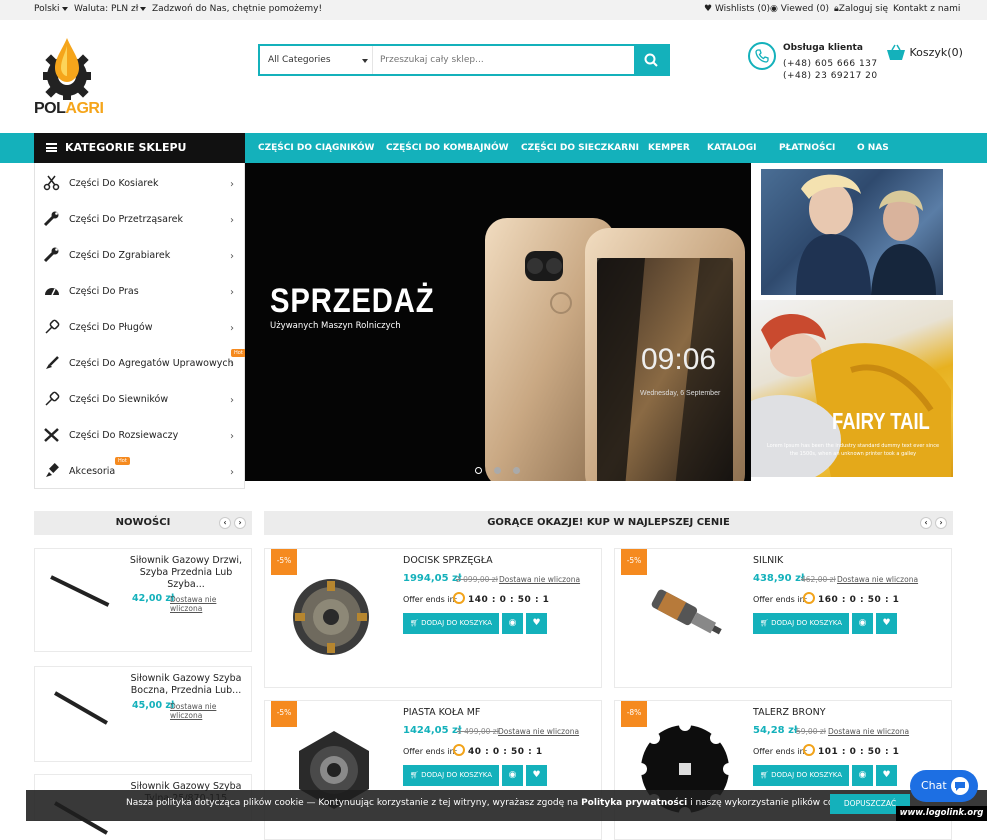 The image size is (987, 840). What do you see at coordinates (934, 785) in the screenshot?
I see `chat-label: Chat` at bounding box center [934, 785].